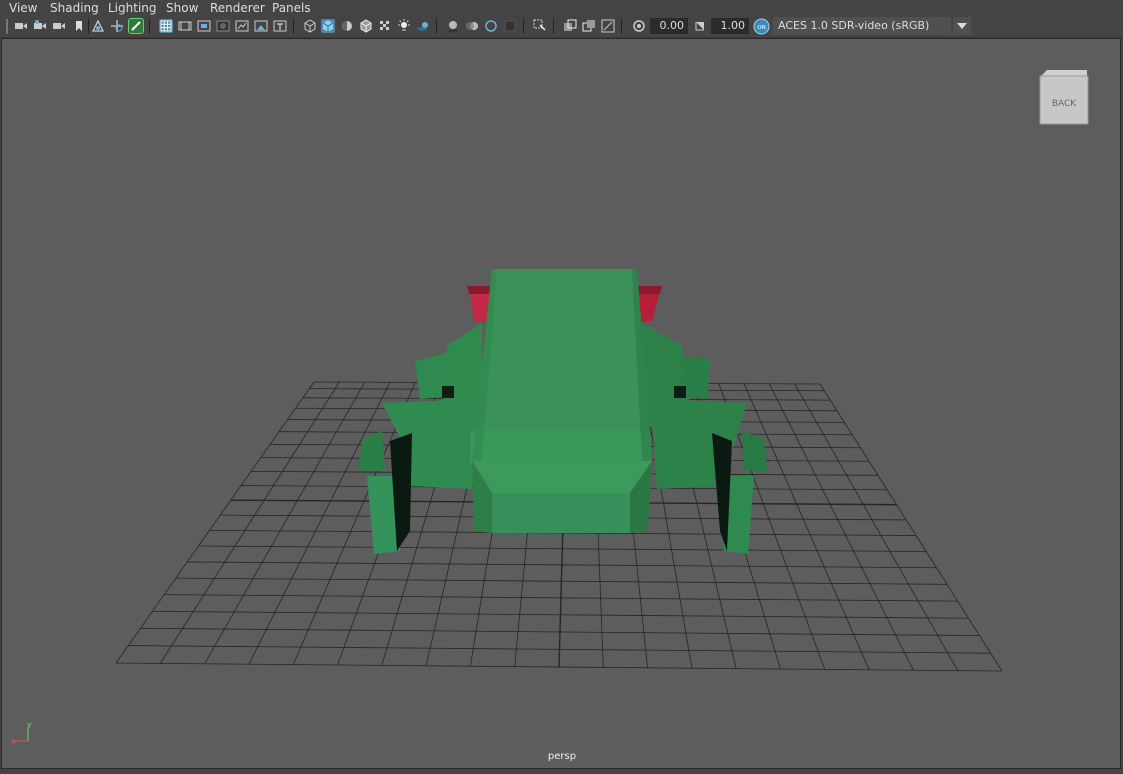 The width and height of the screenshot is (1123, 774). I want to click on color-management-badge: ON, so click(761, 28).